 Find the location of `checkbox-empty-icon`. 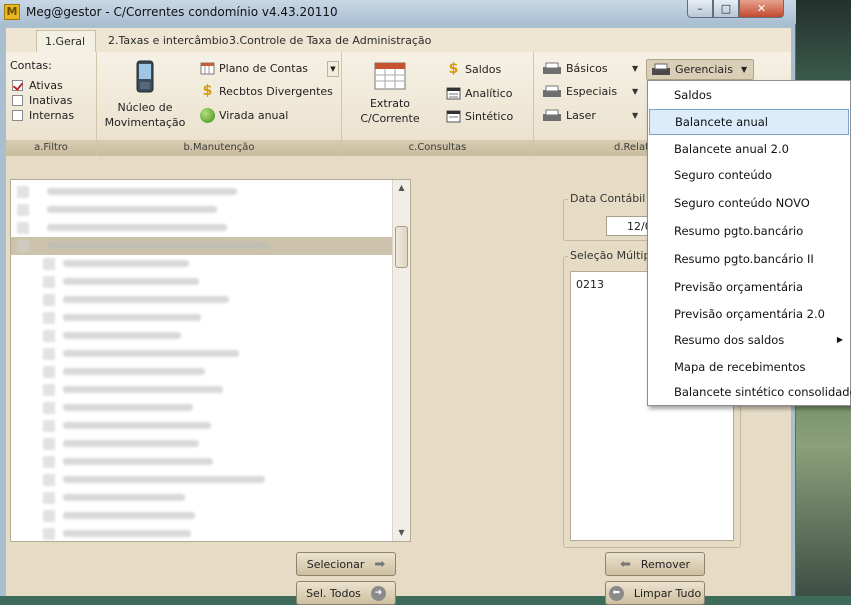

checkbox-empty-icon is located at coordinates (17, 115).